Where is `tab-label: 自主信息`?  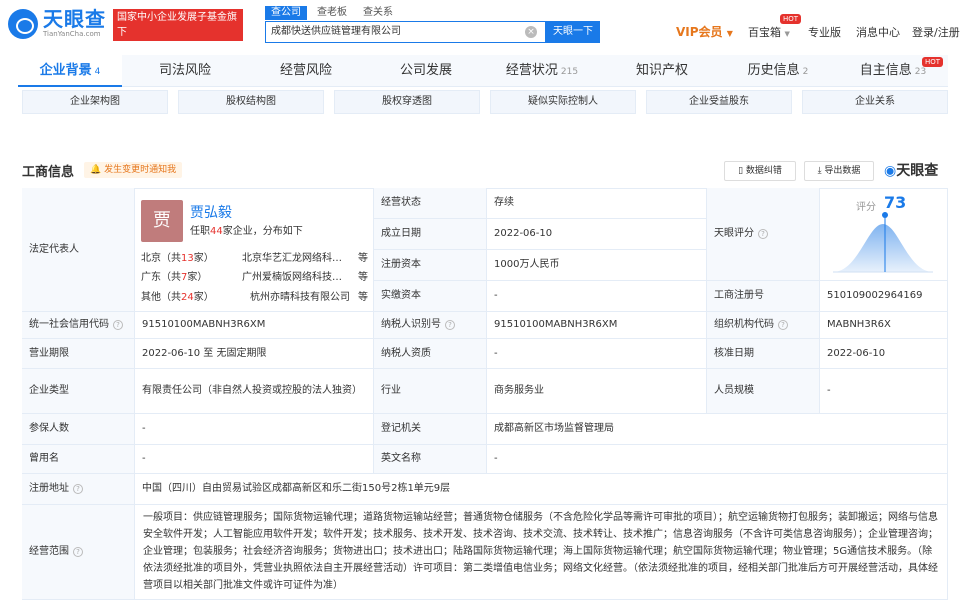
tab-label: 自主信息 is located at coordinates (885, 70).